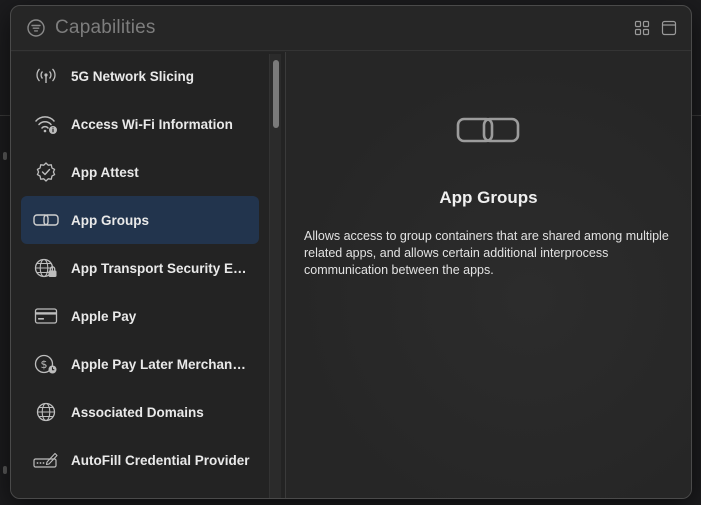 The width and height of the screenshot is (701, 505). Describe the element at coordinates (160, 460) in the screenshot. I see `capability-label: AutoFill Credential Provider` at that location.